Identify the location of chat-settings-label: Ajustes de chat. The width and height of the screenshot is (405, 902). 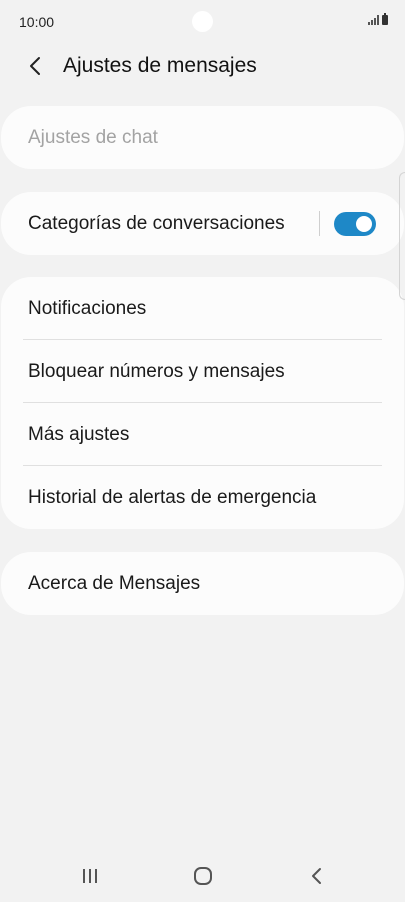
(93, 137).